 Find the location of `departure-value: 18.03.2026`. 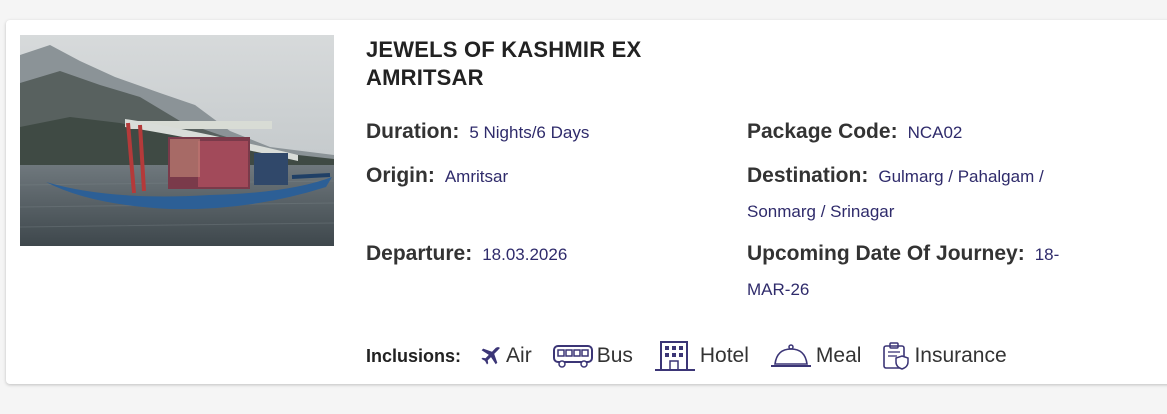

departure-value: 18.03.2026 is located at coordinates (525, 254).